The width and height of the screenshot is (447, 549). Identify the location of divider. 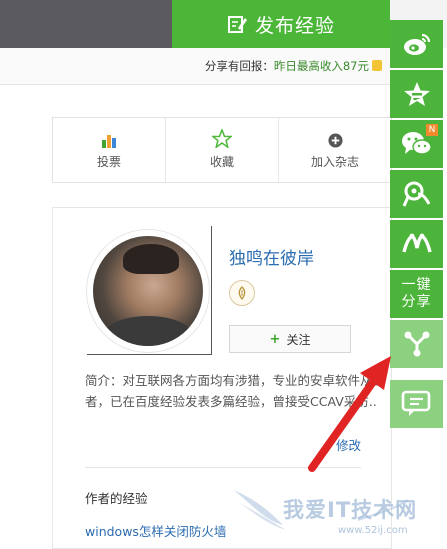
(223, 467).